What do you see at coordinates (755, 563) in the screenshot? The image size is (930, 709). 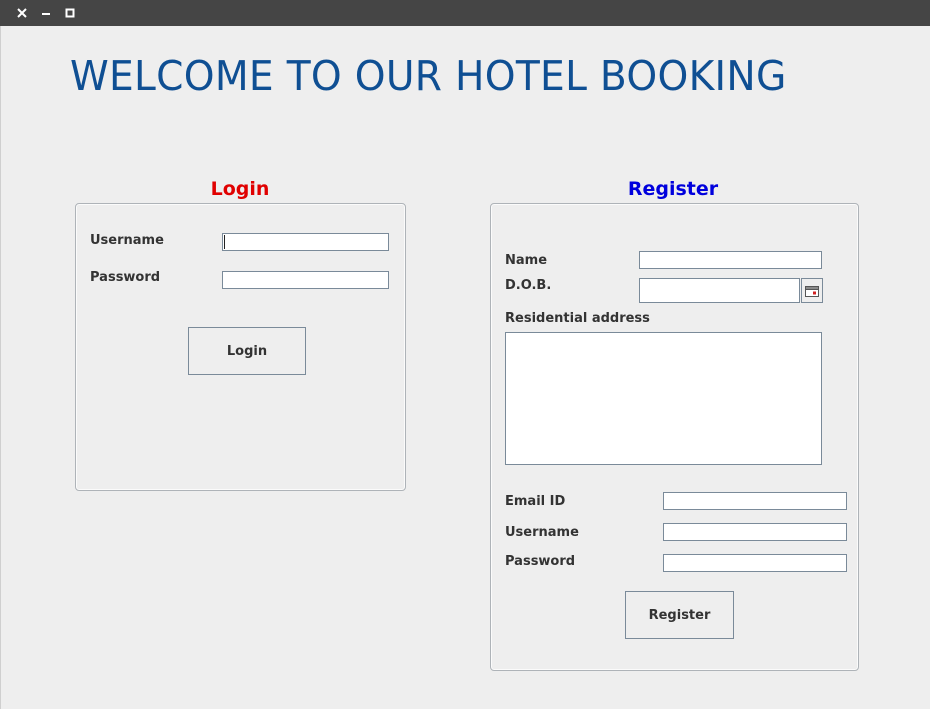 I see `register-password-input` at bounding box center [755, 563].